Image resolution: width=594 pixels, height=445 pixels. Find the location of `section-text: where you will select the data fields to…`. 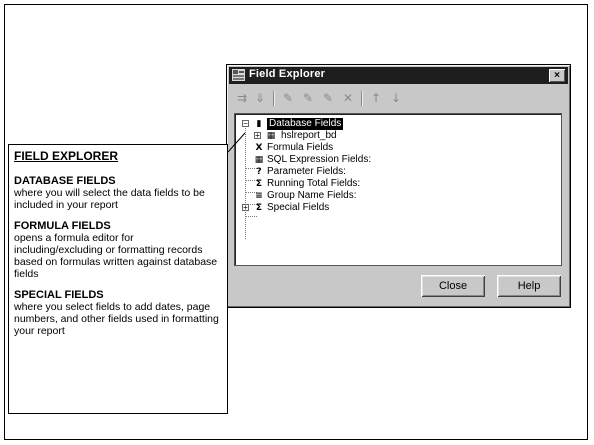

section-text: where you will select the data fields to… is located at coordinates (109, 199).